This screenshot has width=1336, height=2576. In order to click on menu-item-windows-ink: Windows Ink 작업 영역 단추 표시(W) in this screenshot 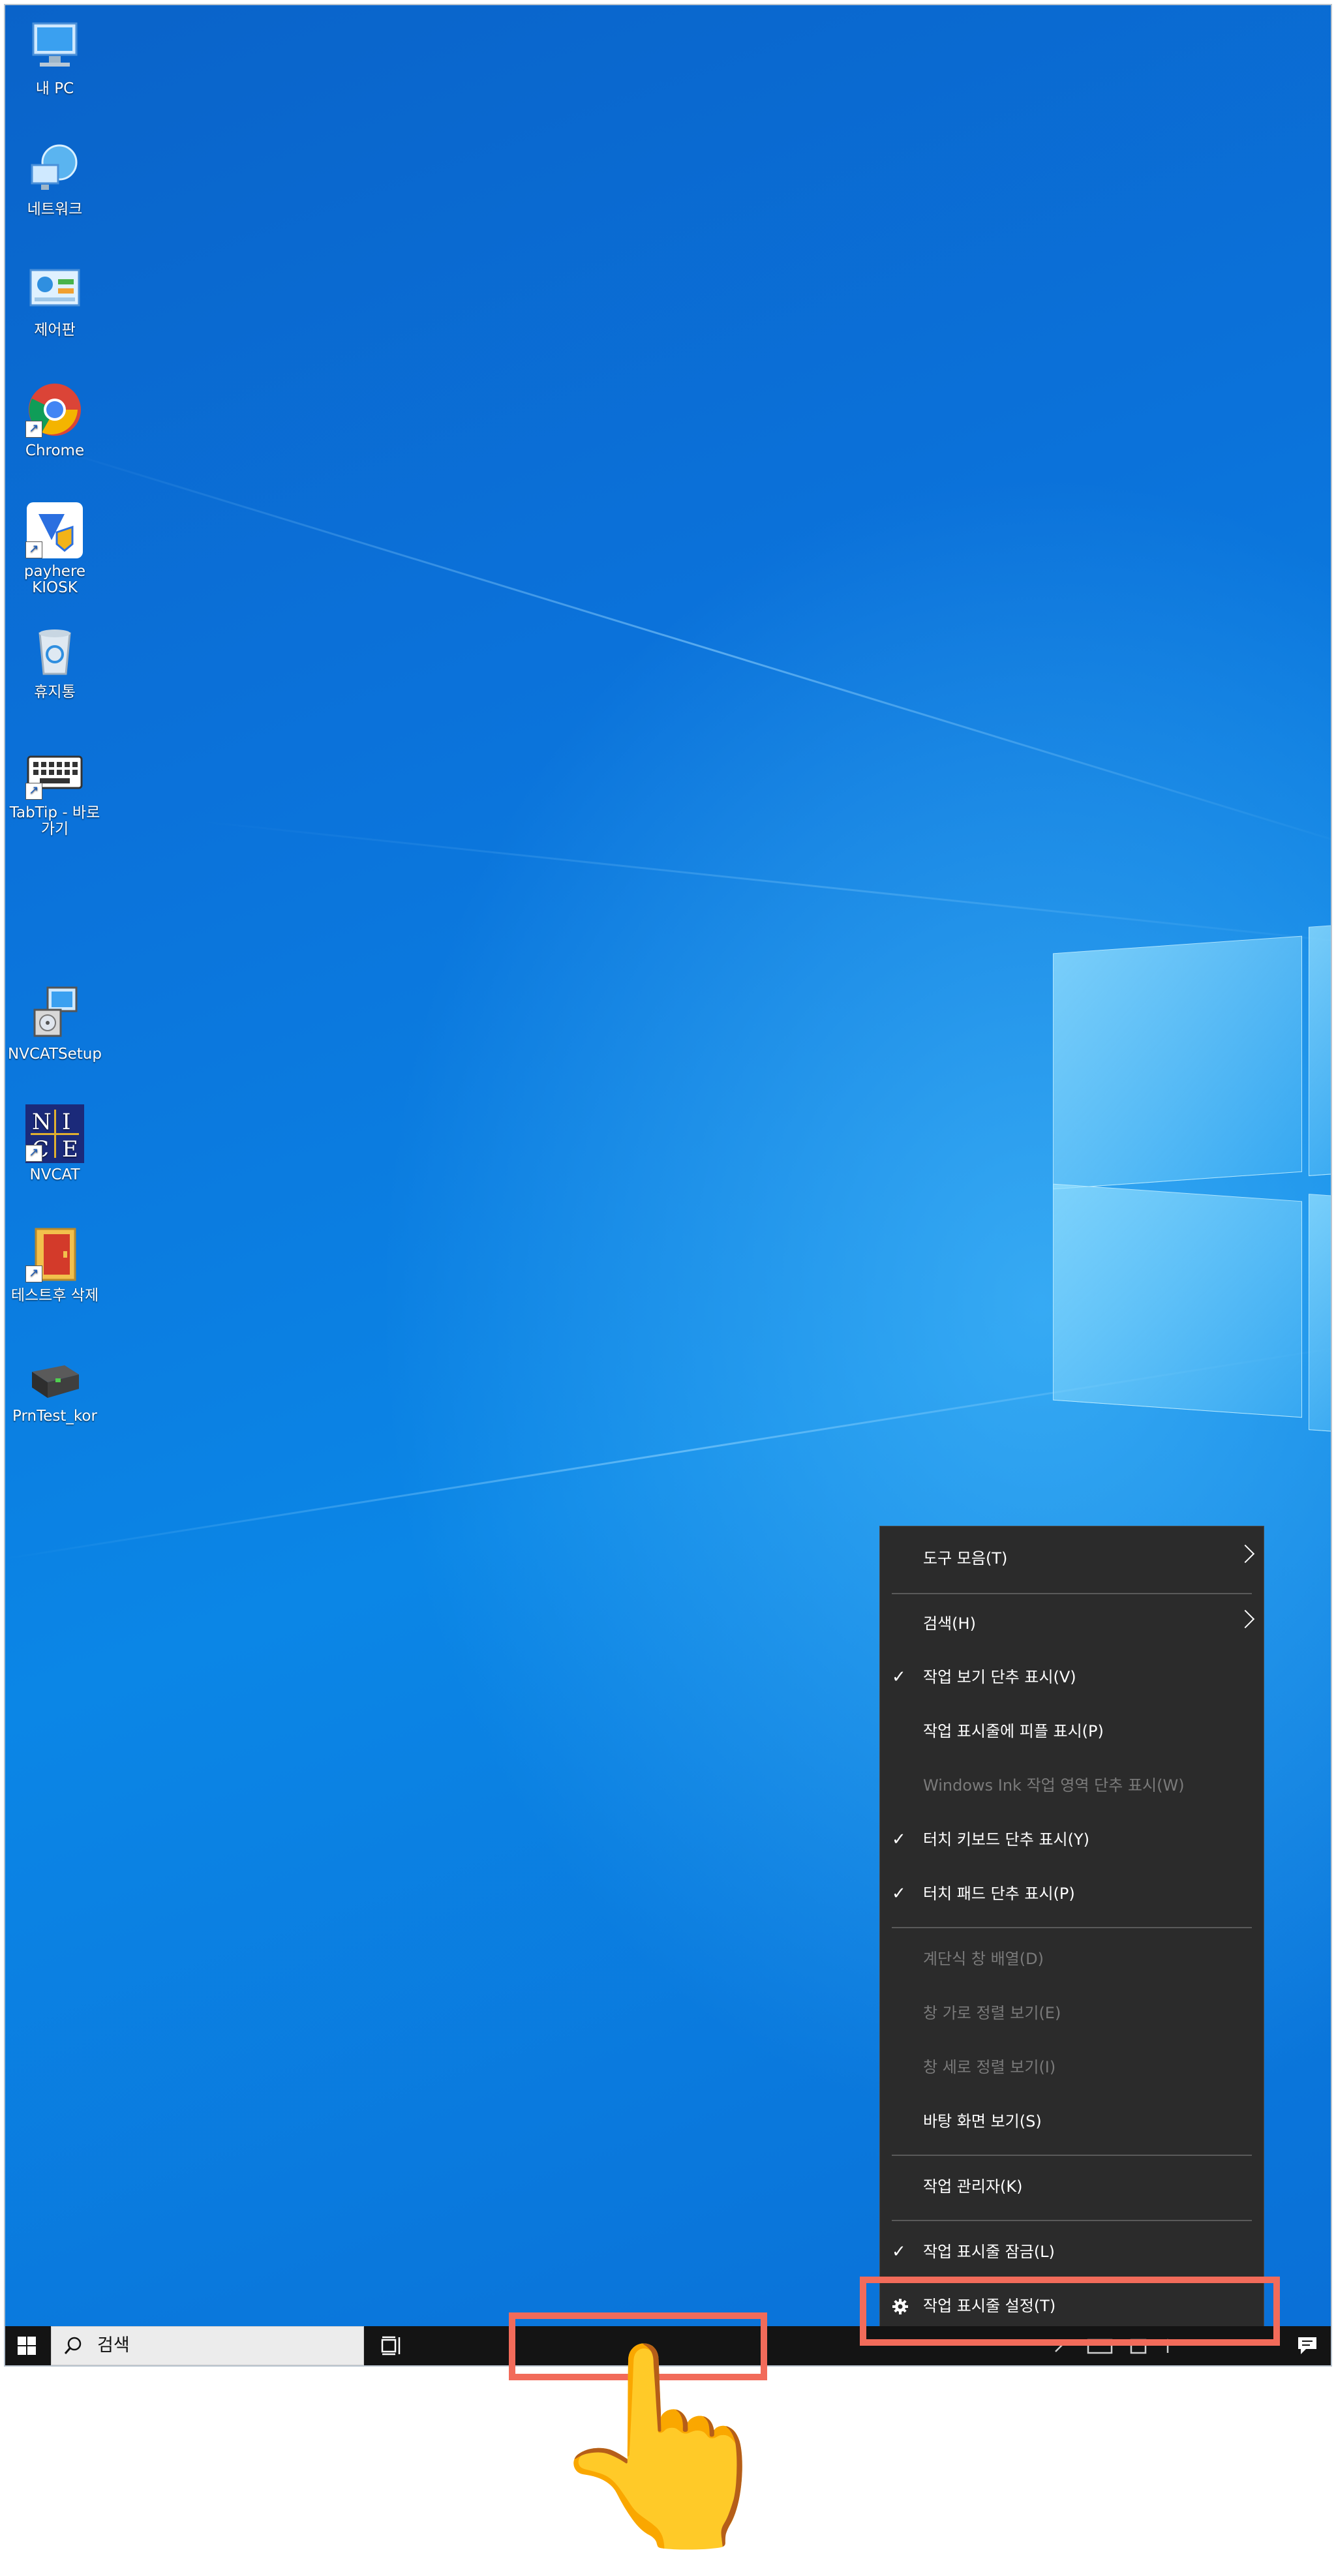, I will do `click(1054, 1786)`.